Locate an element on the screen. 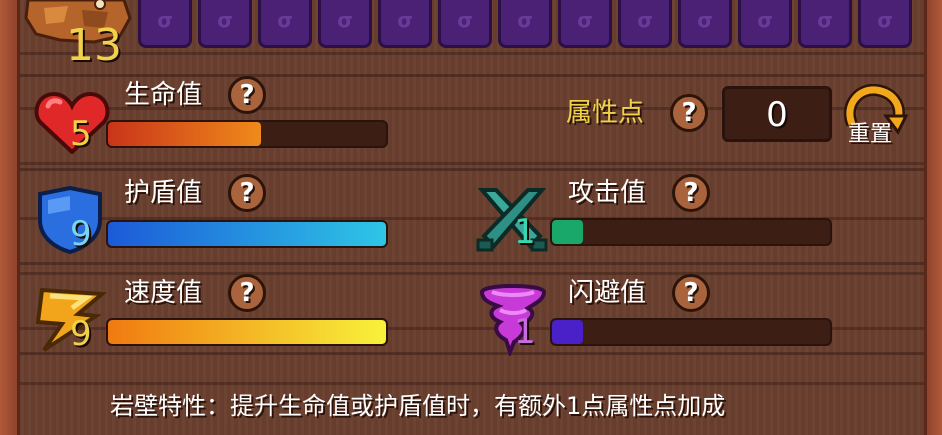  health-bar is located at coordinates (247, 134).